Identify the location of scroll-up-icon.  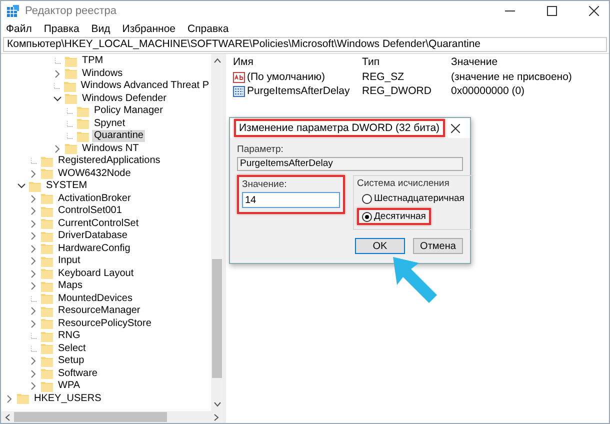
(217, 60).